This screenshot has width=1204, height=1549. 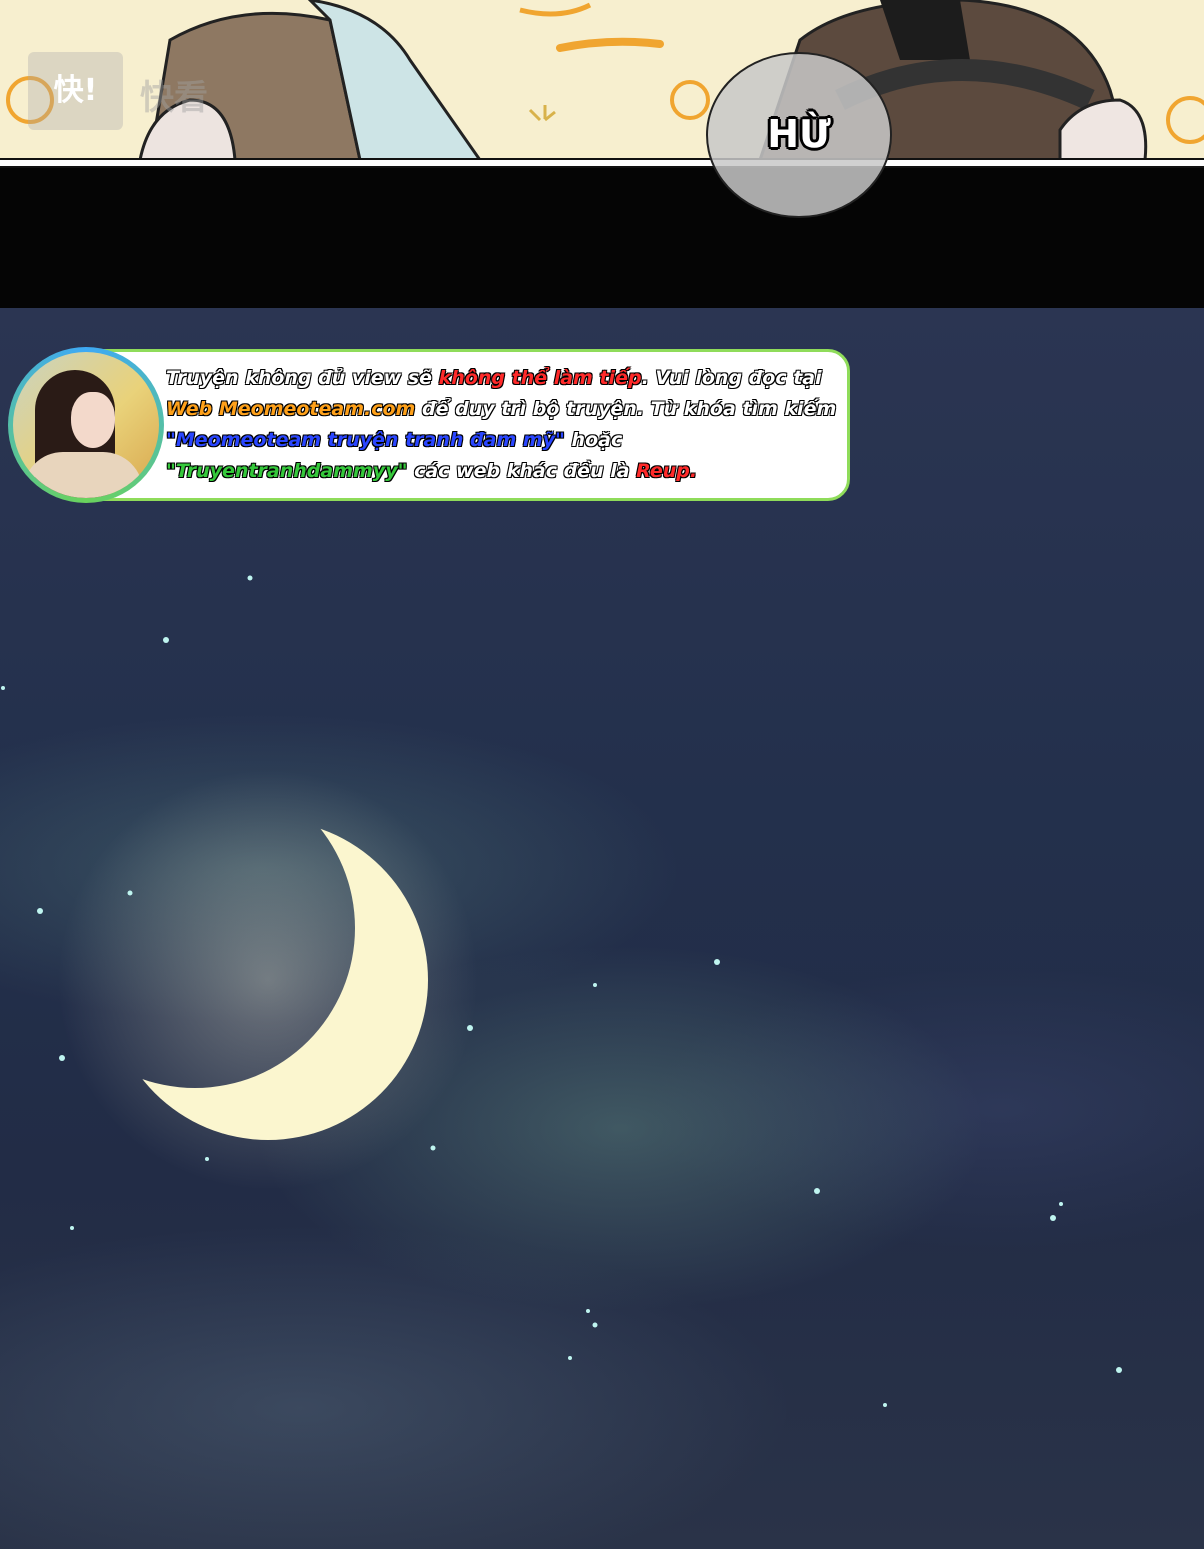 I want to click on panel-border, so click(x=602, y=163).